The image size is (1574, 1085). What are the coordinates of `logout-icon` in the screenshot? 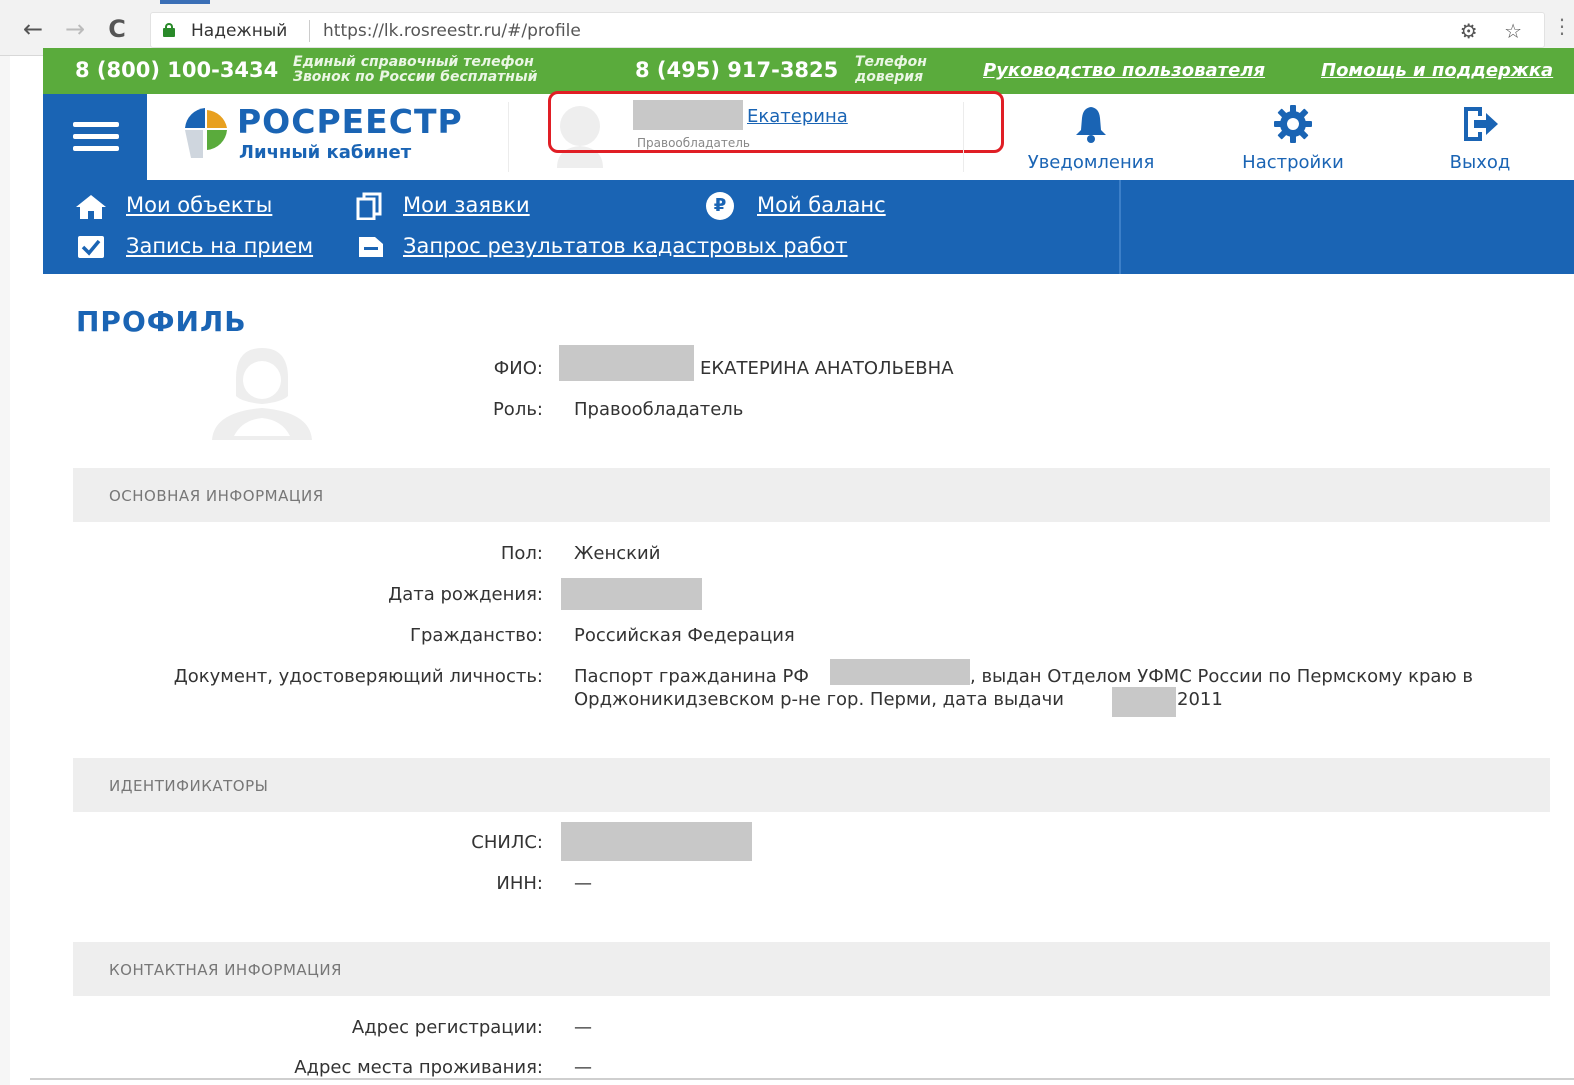 It's located at (1481, 124).